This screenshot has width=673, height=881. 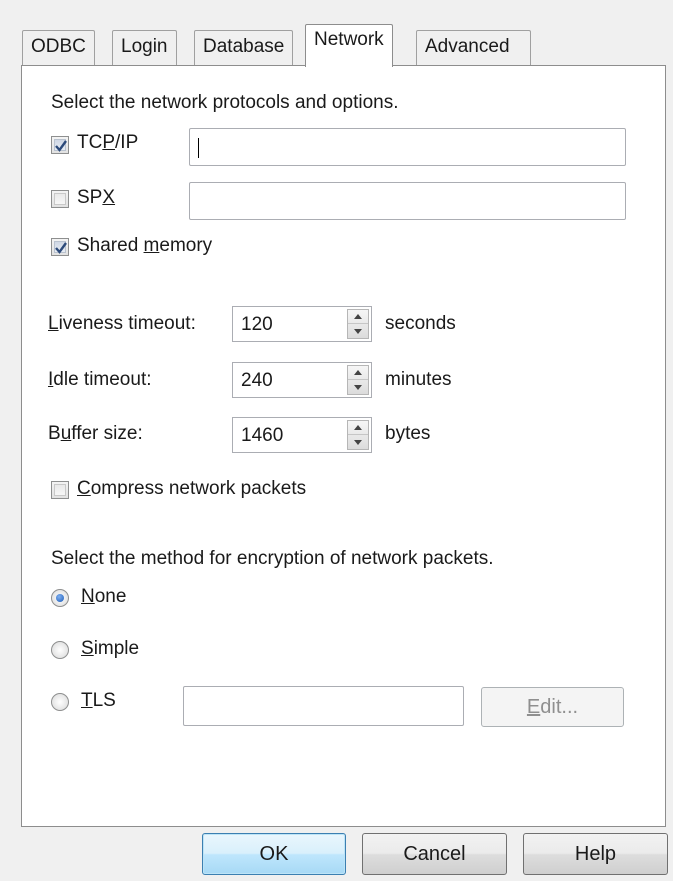 What do you see at coordinates (122, 323) in the screenshot?
I see `liveness-timeout-label: Liveness timeout:` at bounding box center [122, 323].